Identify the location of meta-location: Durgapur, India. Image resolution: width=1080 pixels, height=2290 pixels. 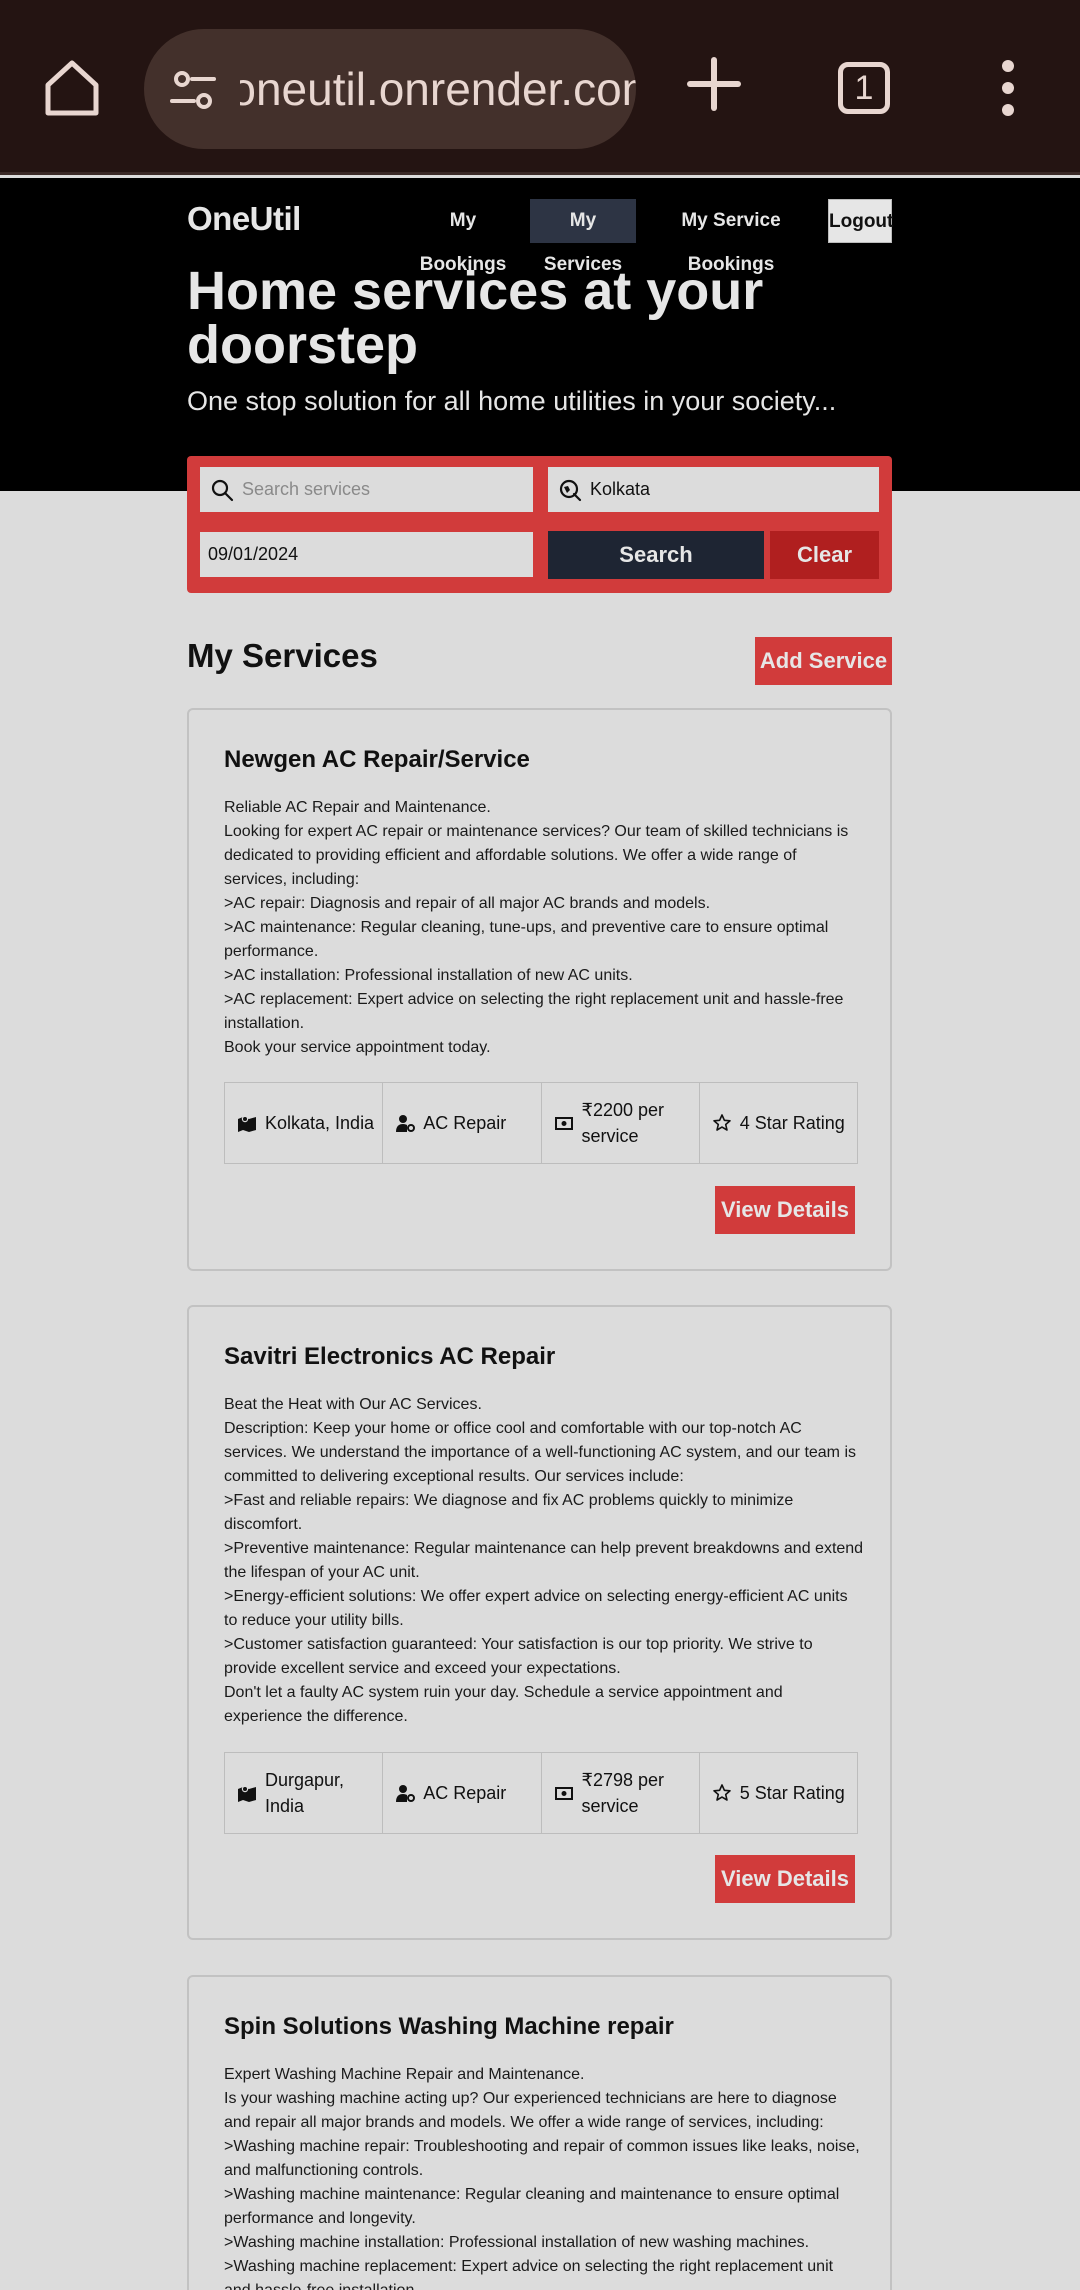
(304, 1793).